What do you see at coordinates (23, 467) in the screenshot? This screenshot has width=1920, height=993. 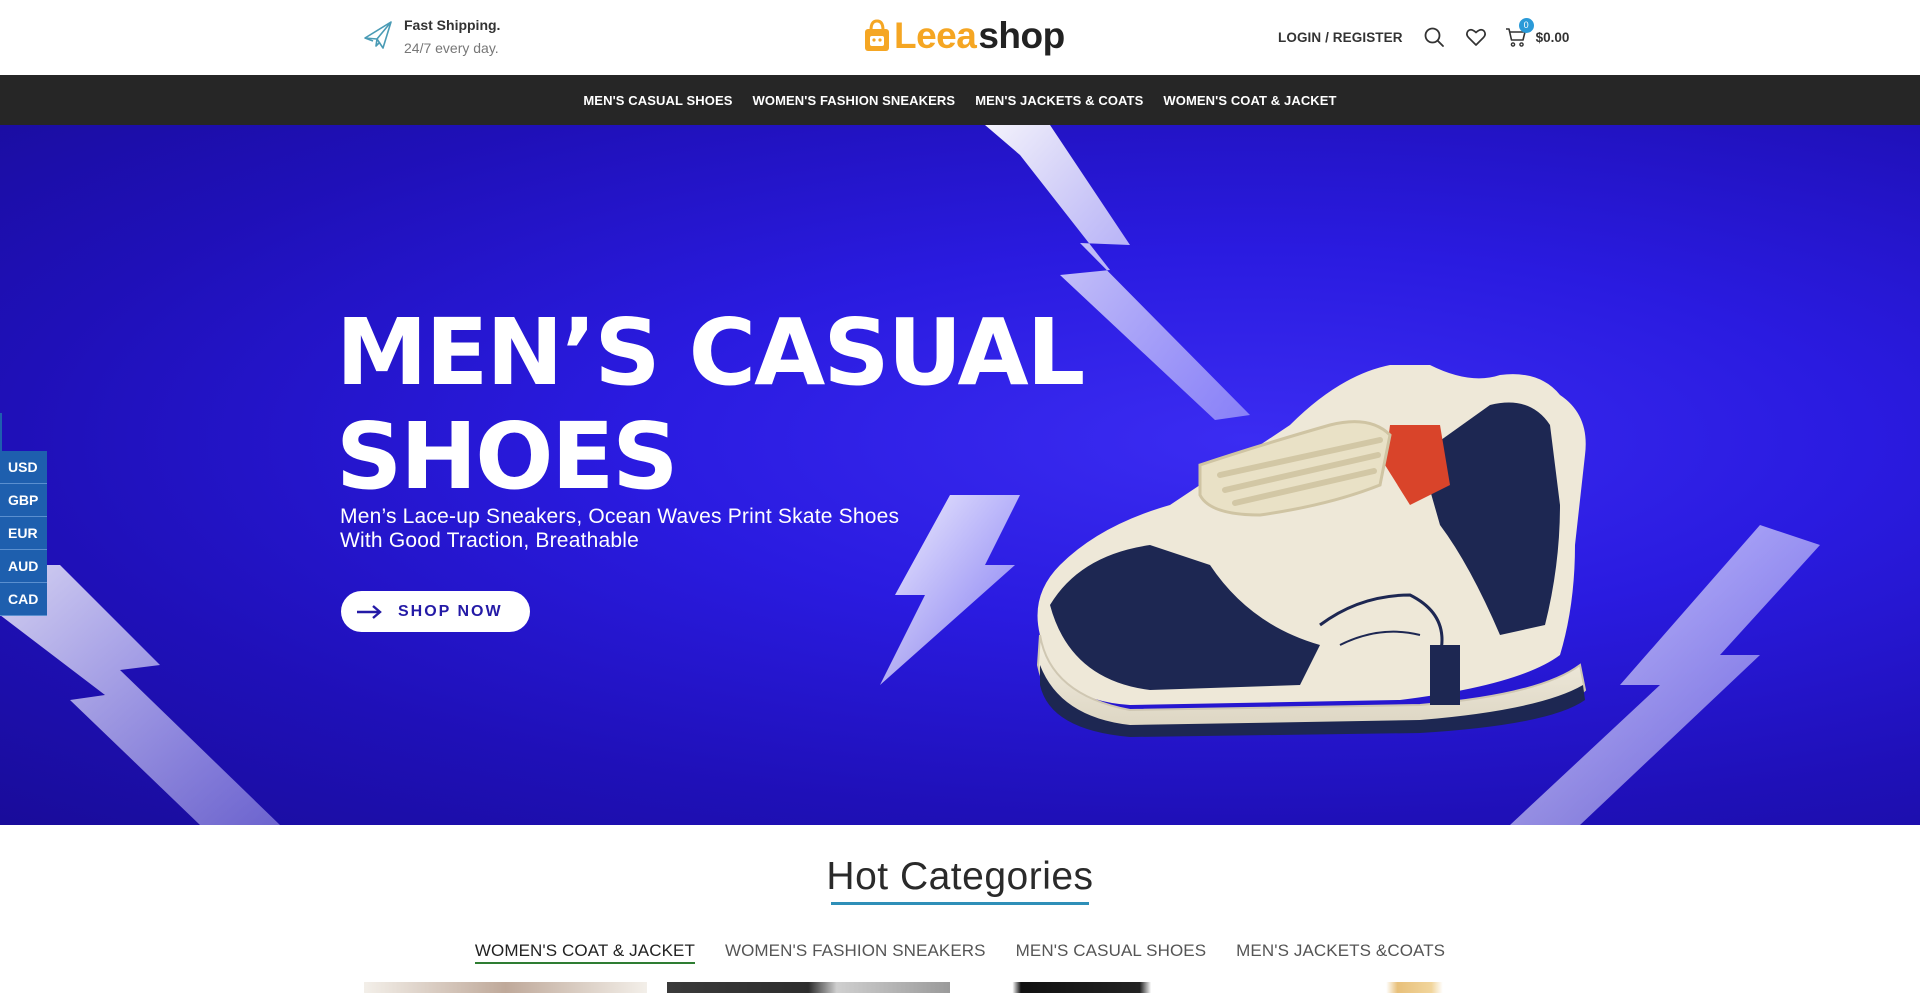 I see `currency-usd: USD` at bounding box center [23, 467].